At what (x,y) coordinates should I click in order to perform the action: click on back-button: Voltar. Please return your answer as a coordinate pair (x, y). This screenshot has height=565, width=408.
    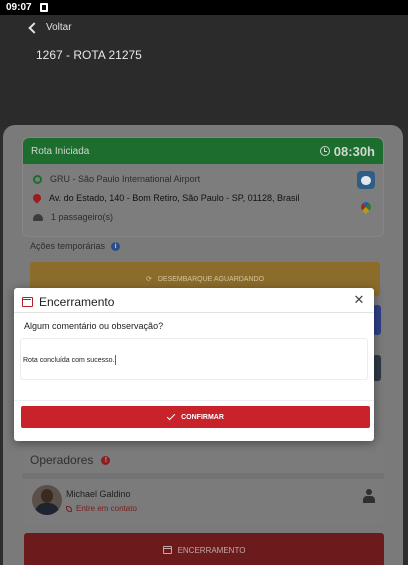
    Looking at the image, I should click on (50, 27).